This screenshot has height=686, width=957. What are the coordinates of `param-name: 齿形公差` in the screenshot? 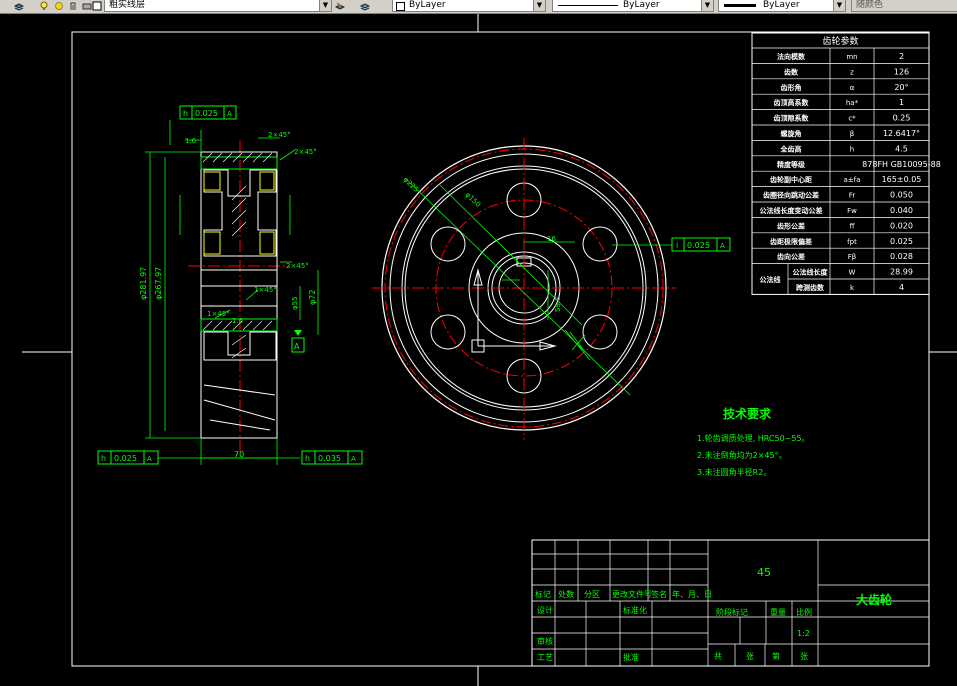 It's located at (791, 225).